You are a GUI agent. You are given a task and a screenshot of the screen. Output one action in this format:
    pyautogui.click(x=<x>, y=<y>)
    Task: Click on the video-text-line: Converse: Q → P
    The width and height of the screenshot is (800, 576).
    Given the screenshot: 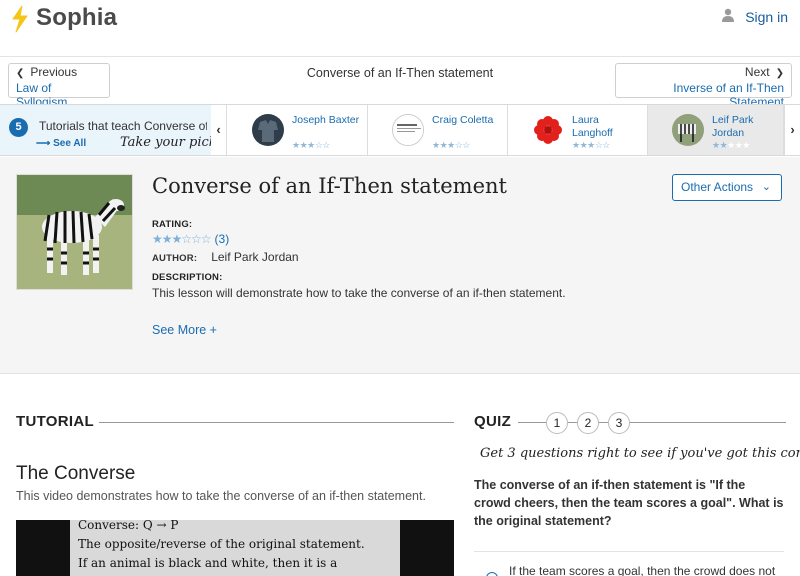 What is the action you would take?
    pyautogui.click(x=128, y=526)
    